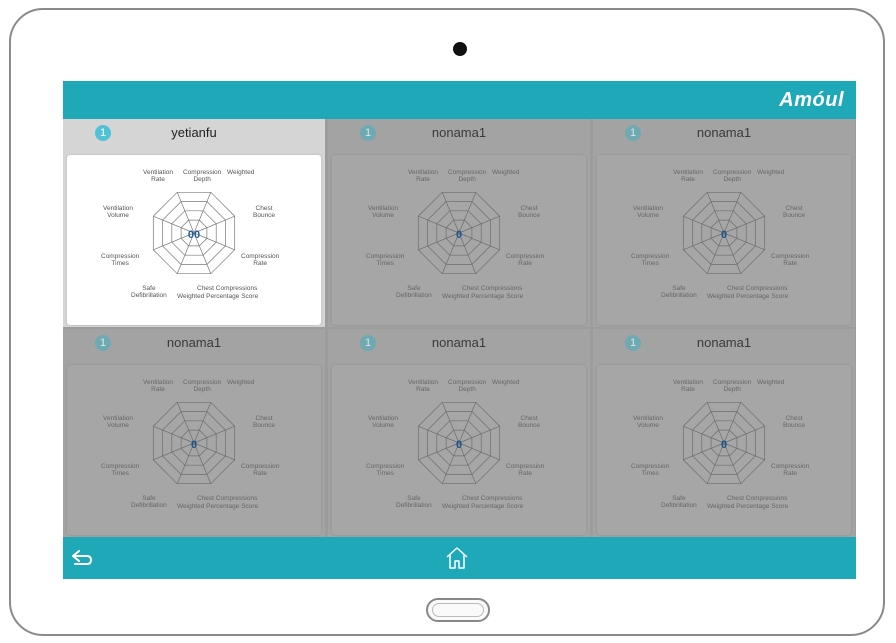 The image size is (896, 643). I want to click on footer-bar, so click(459, 558).